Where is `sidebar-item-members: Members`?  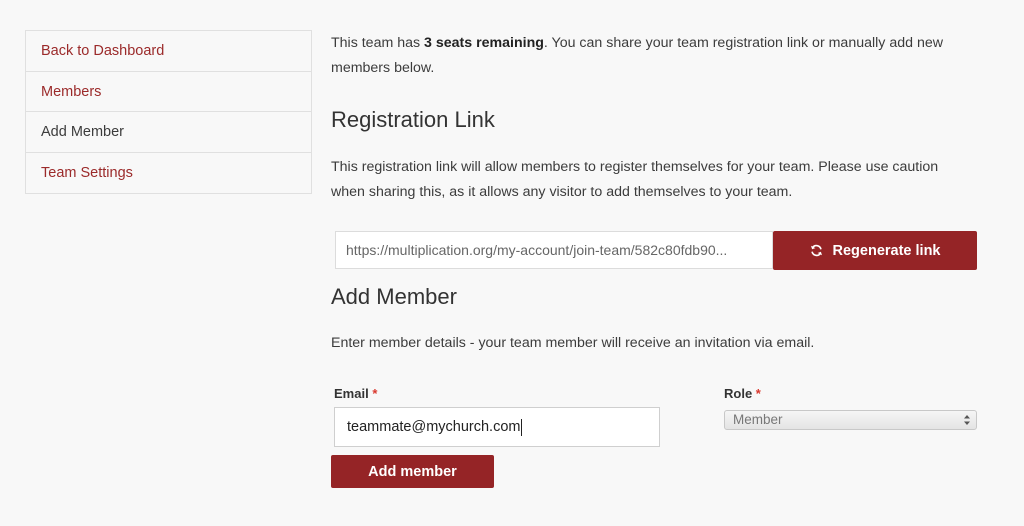
sidebar-item-members: Members is located at coordinates (168, 92).